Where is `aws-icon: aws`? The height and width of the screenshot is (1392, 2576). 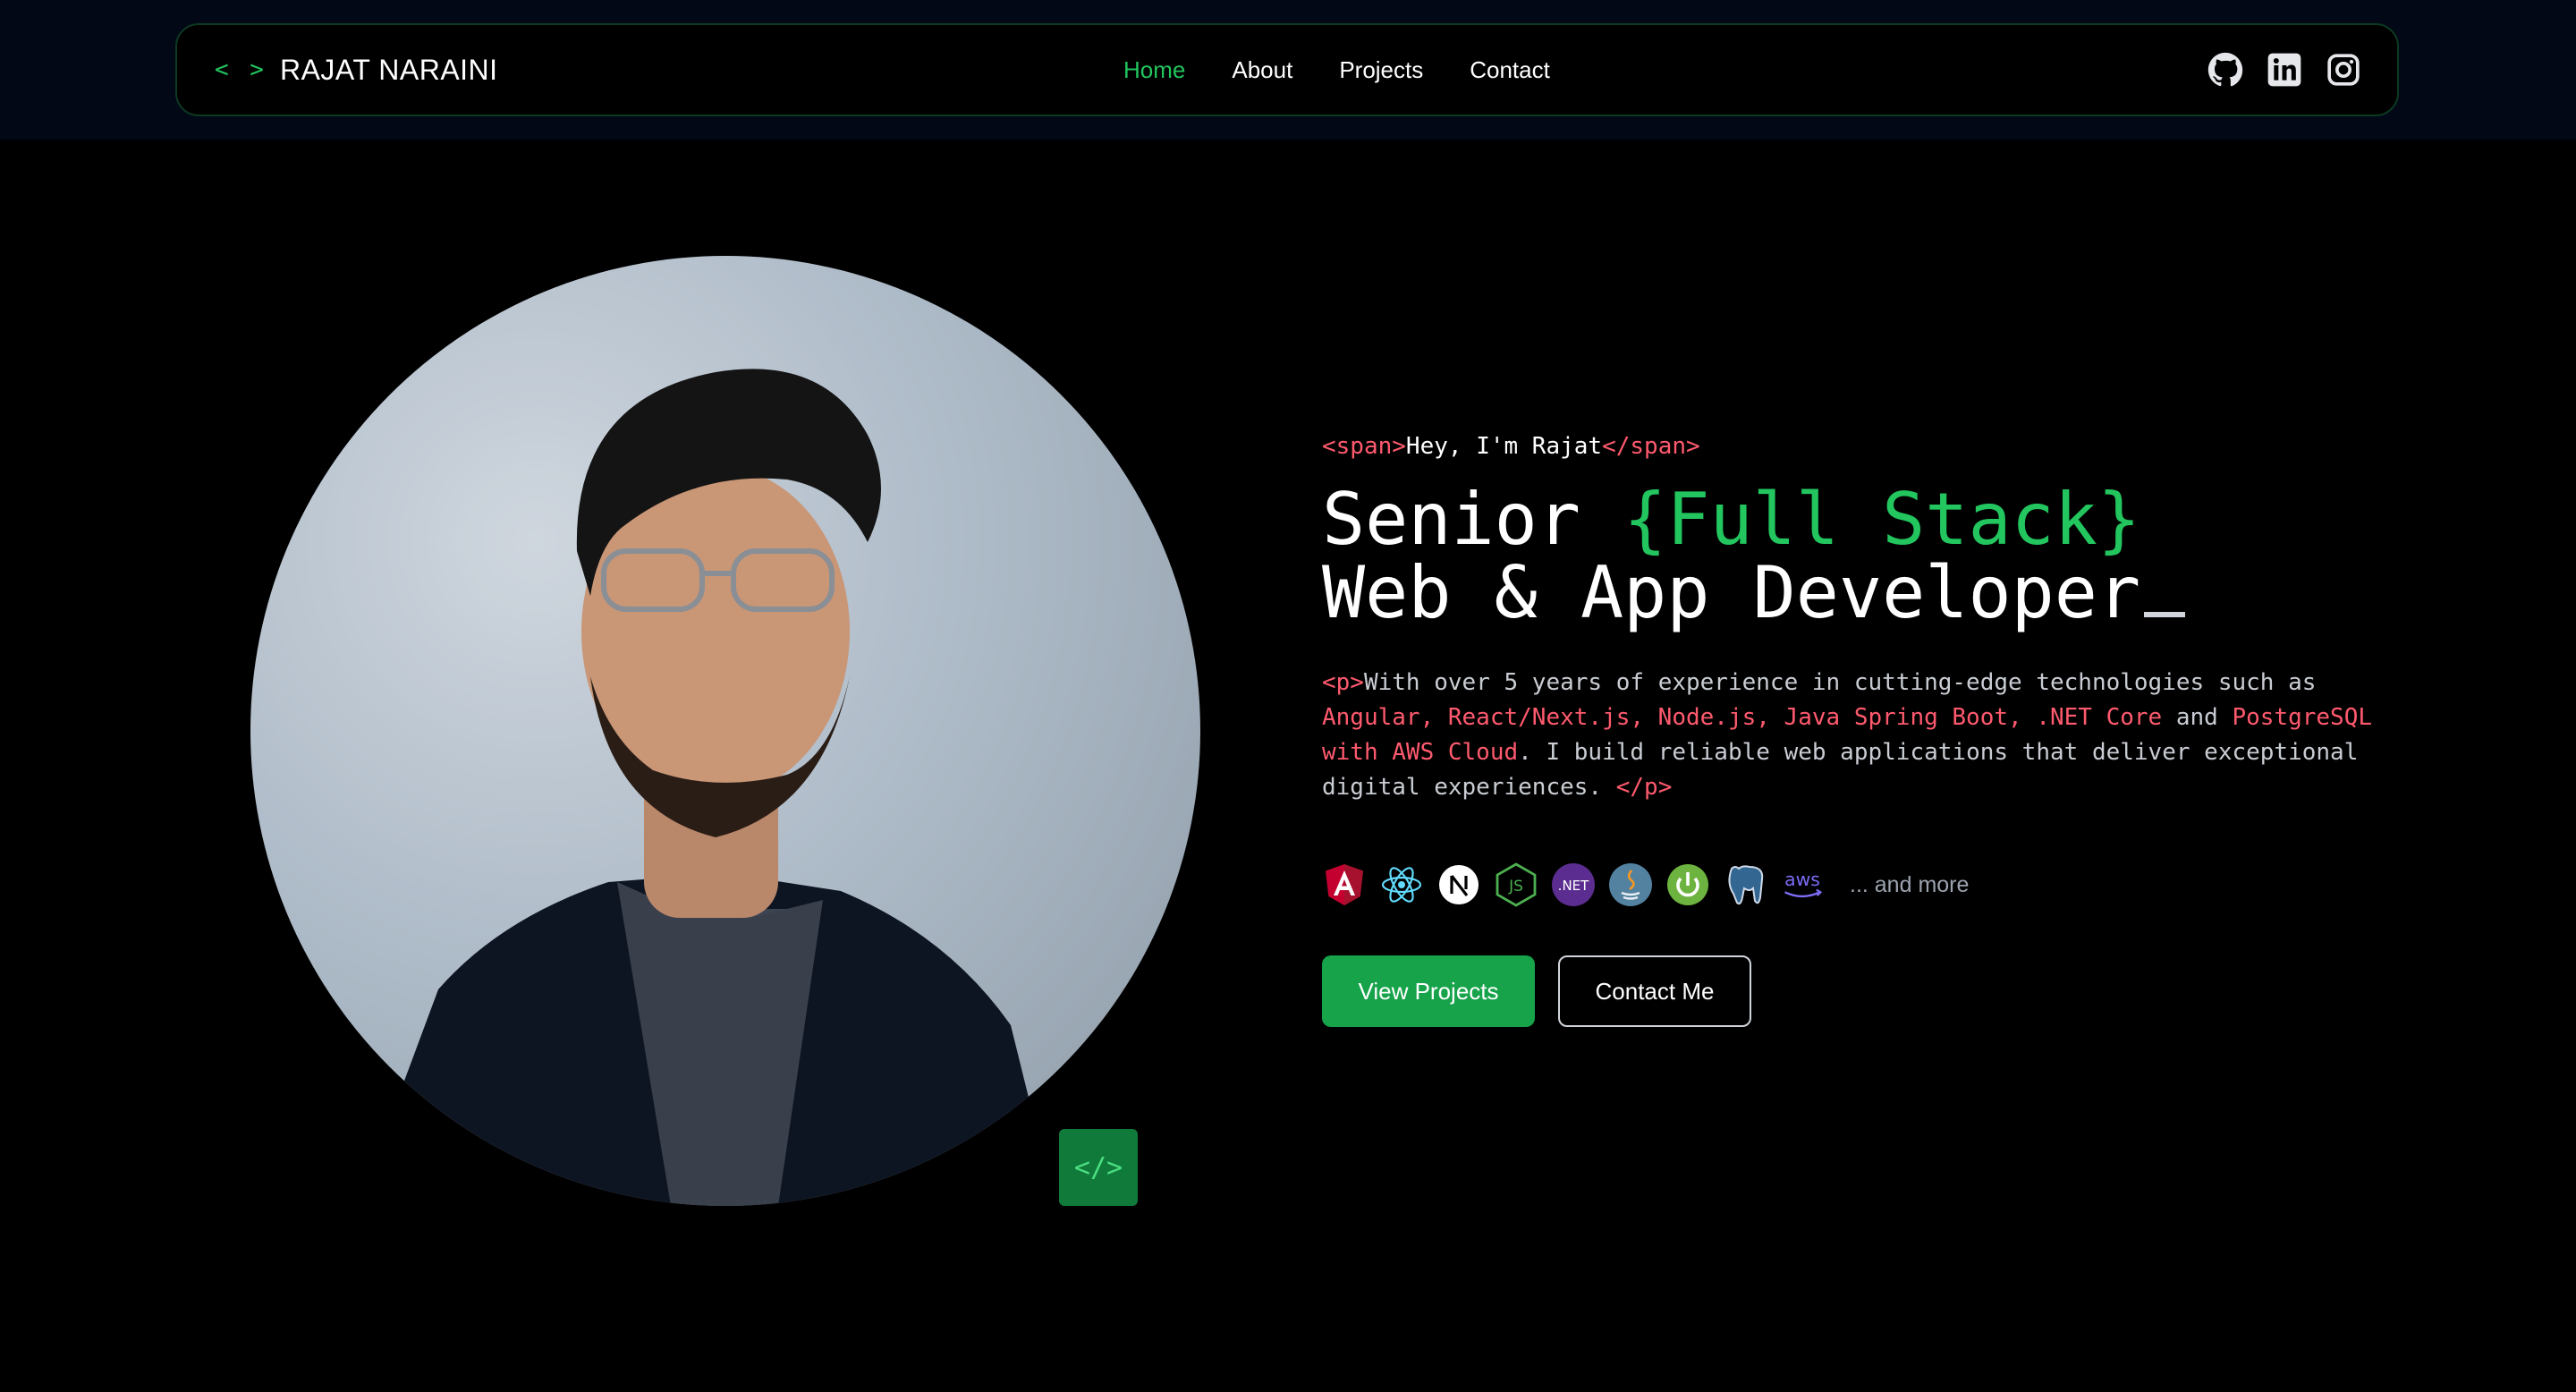
aws-icon: aws is located at coordinates (1802, 884).